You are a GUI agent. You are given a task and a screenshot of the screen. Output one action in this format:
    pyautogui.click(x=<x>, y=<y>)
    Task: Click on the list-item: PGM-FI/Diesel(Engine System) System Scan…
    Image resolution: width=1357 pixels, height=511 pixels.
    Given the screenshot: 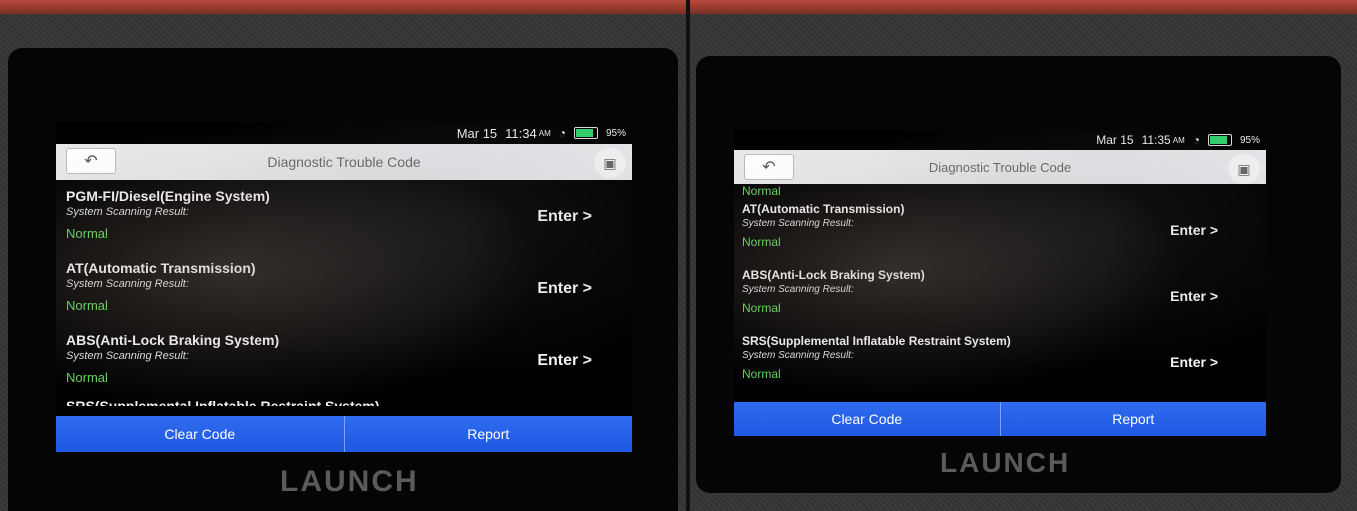 What is the action you would take?
    pyautogui.click(x=344, y=218)
    